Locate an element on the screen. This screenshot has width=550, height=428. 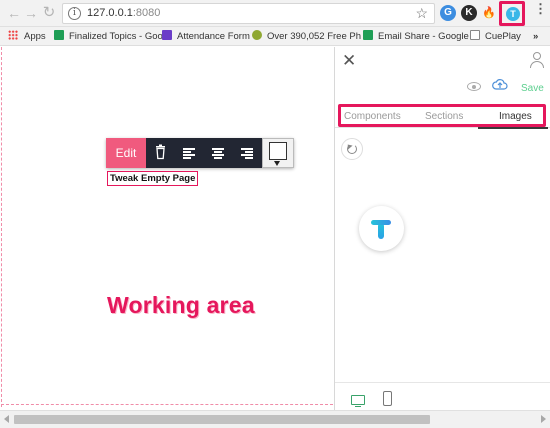
bookmark-free-photos: Over 390,052 Free Ph is located at coordinates (306, 37).